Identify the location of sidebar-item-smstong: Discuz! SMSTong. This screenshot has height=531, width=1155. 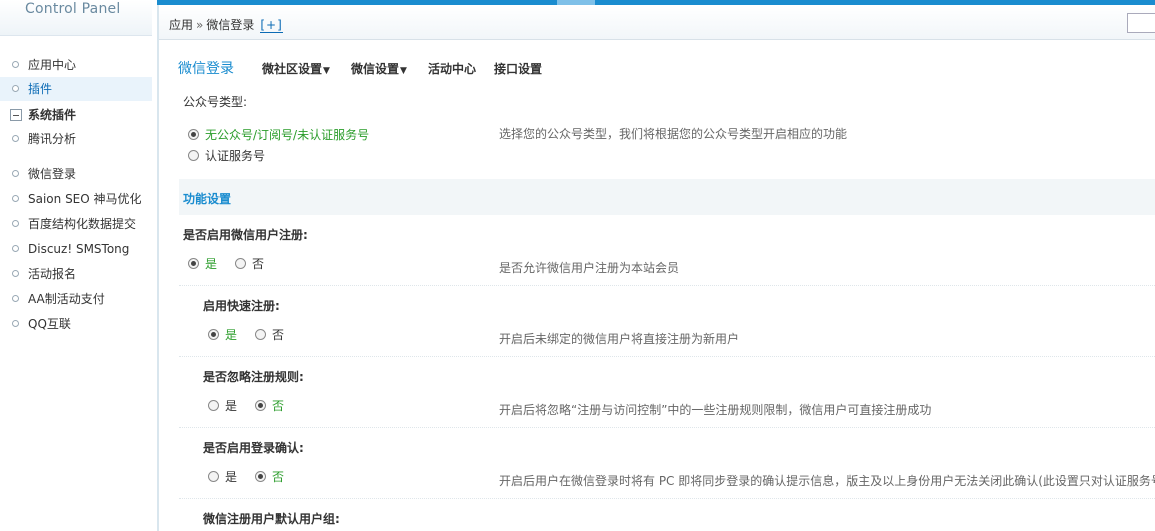
(76, 249).